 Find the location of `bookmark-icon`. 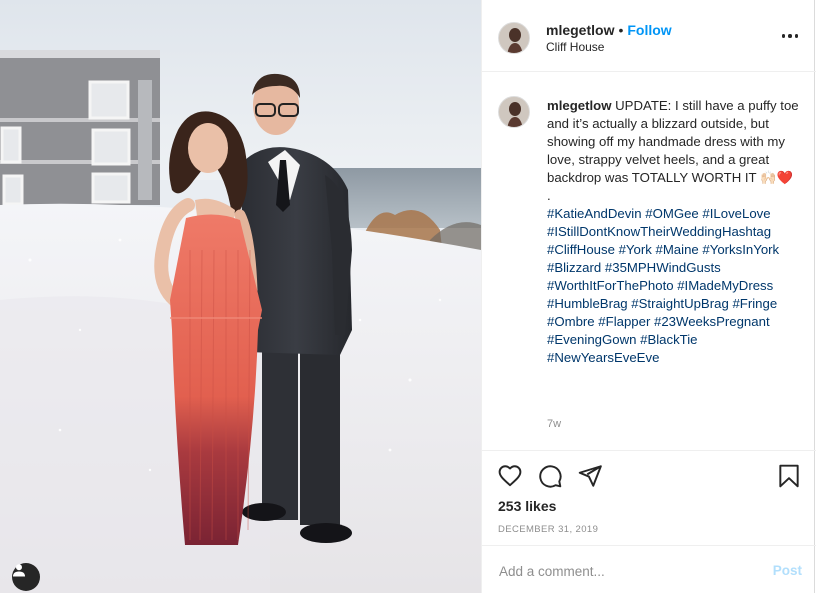

bookmark-icon is located at coordinates (789, 476).